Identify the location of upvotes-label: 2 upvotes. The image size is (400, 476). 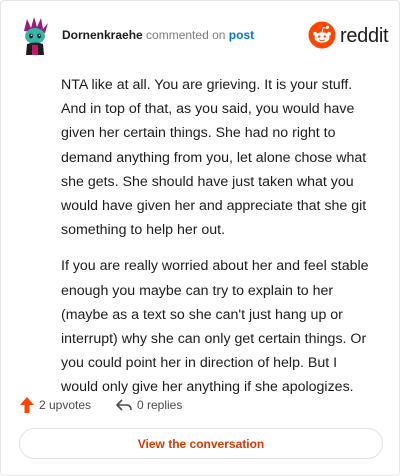
(65, 405).